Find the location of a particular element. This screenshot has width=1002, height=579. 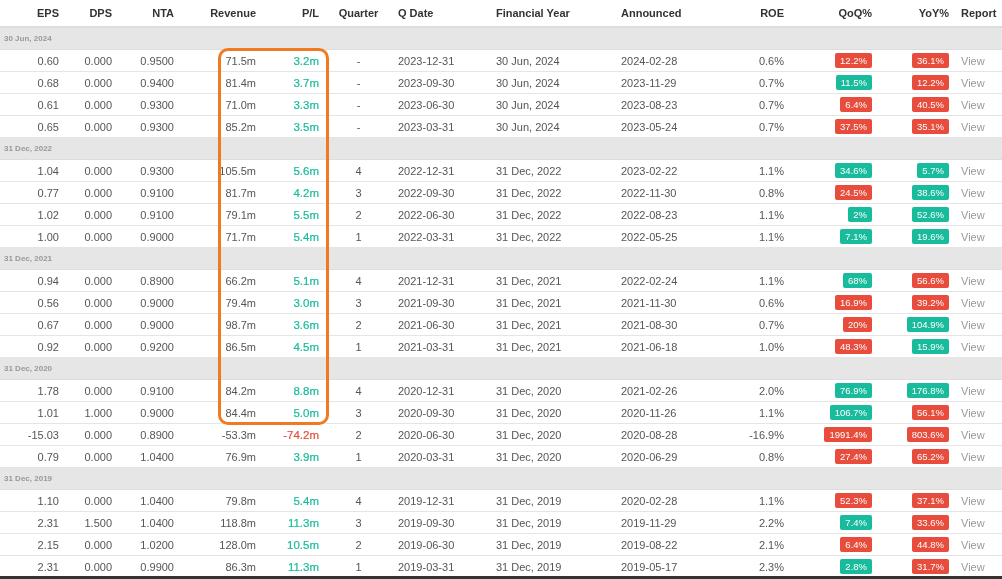

yoy-badge: 39.2% is located at coordinates (930, 302).